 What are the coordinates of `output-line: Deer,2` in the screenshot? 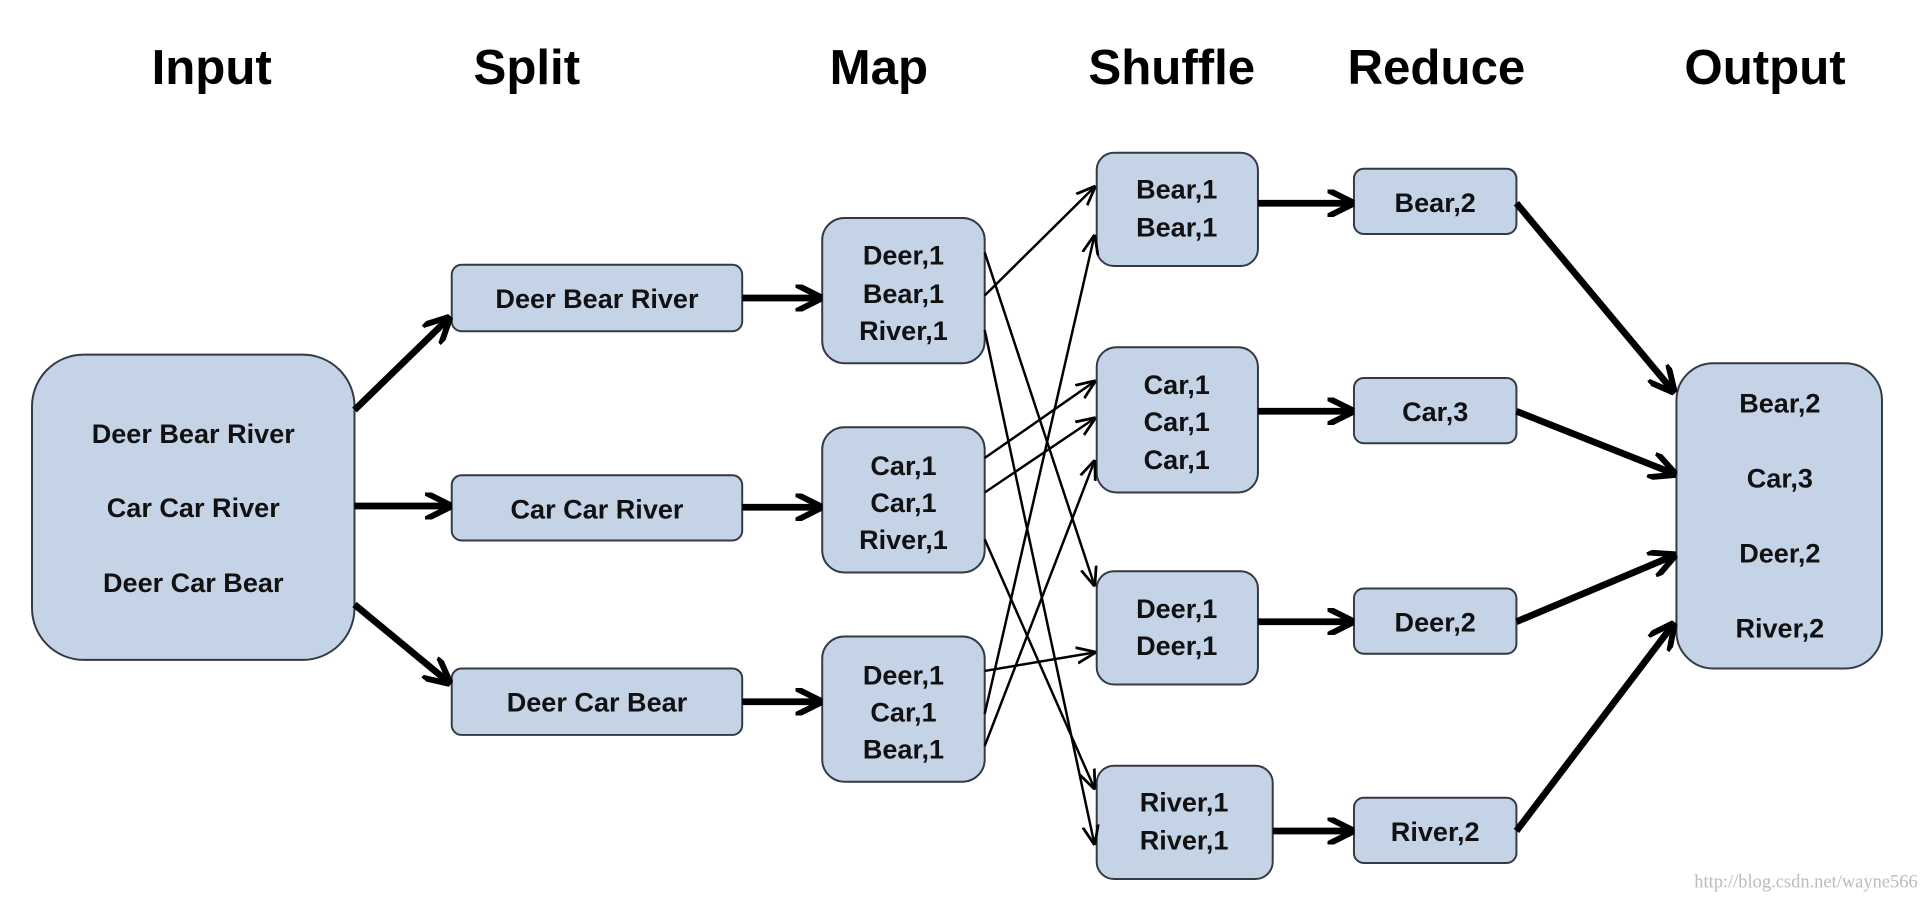 It's located at (1779, 553).